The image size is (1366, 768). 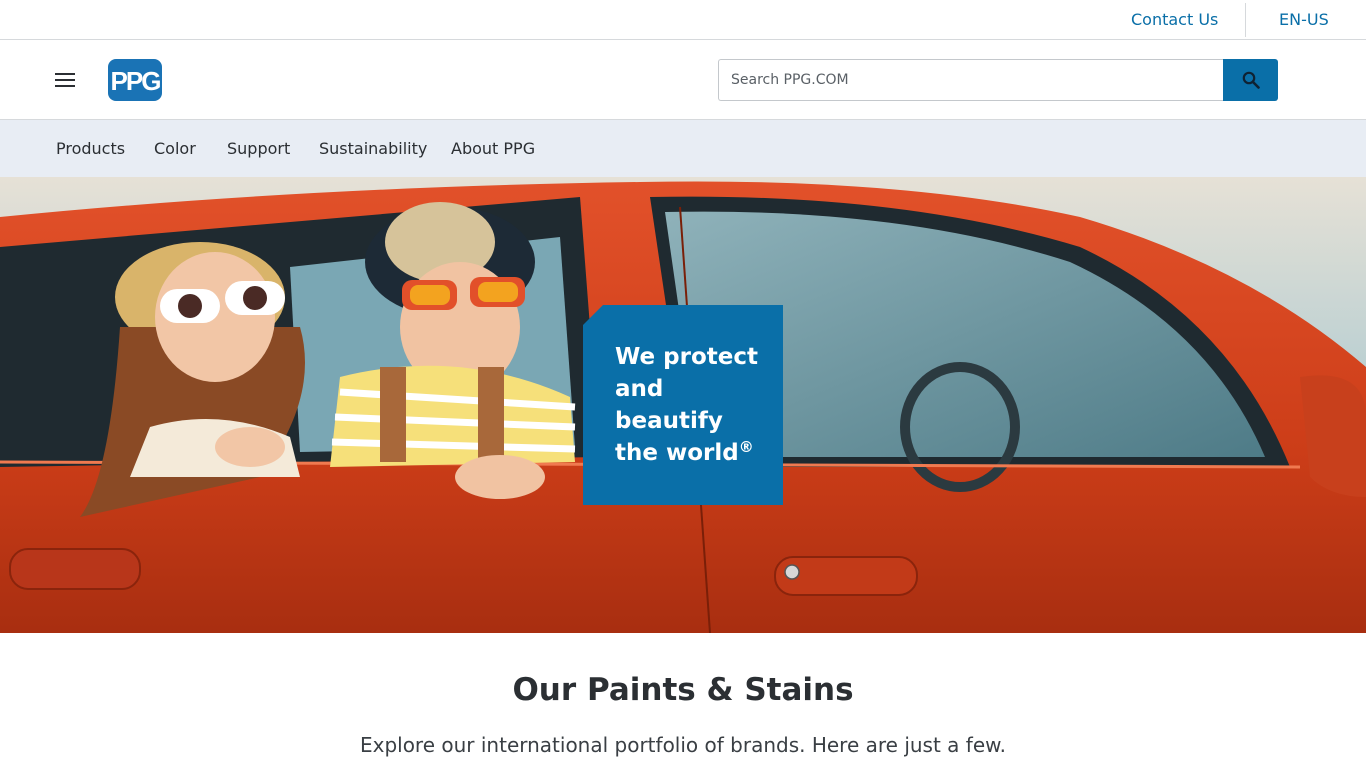 I want to click on ppg-logo-mark: PPG, so click(x=136, y=81).